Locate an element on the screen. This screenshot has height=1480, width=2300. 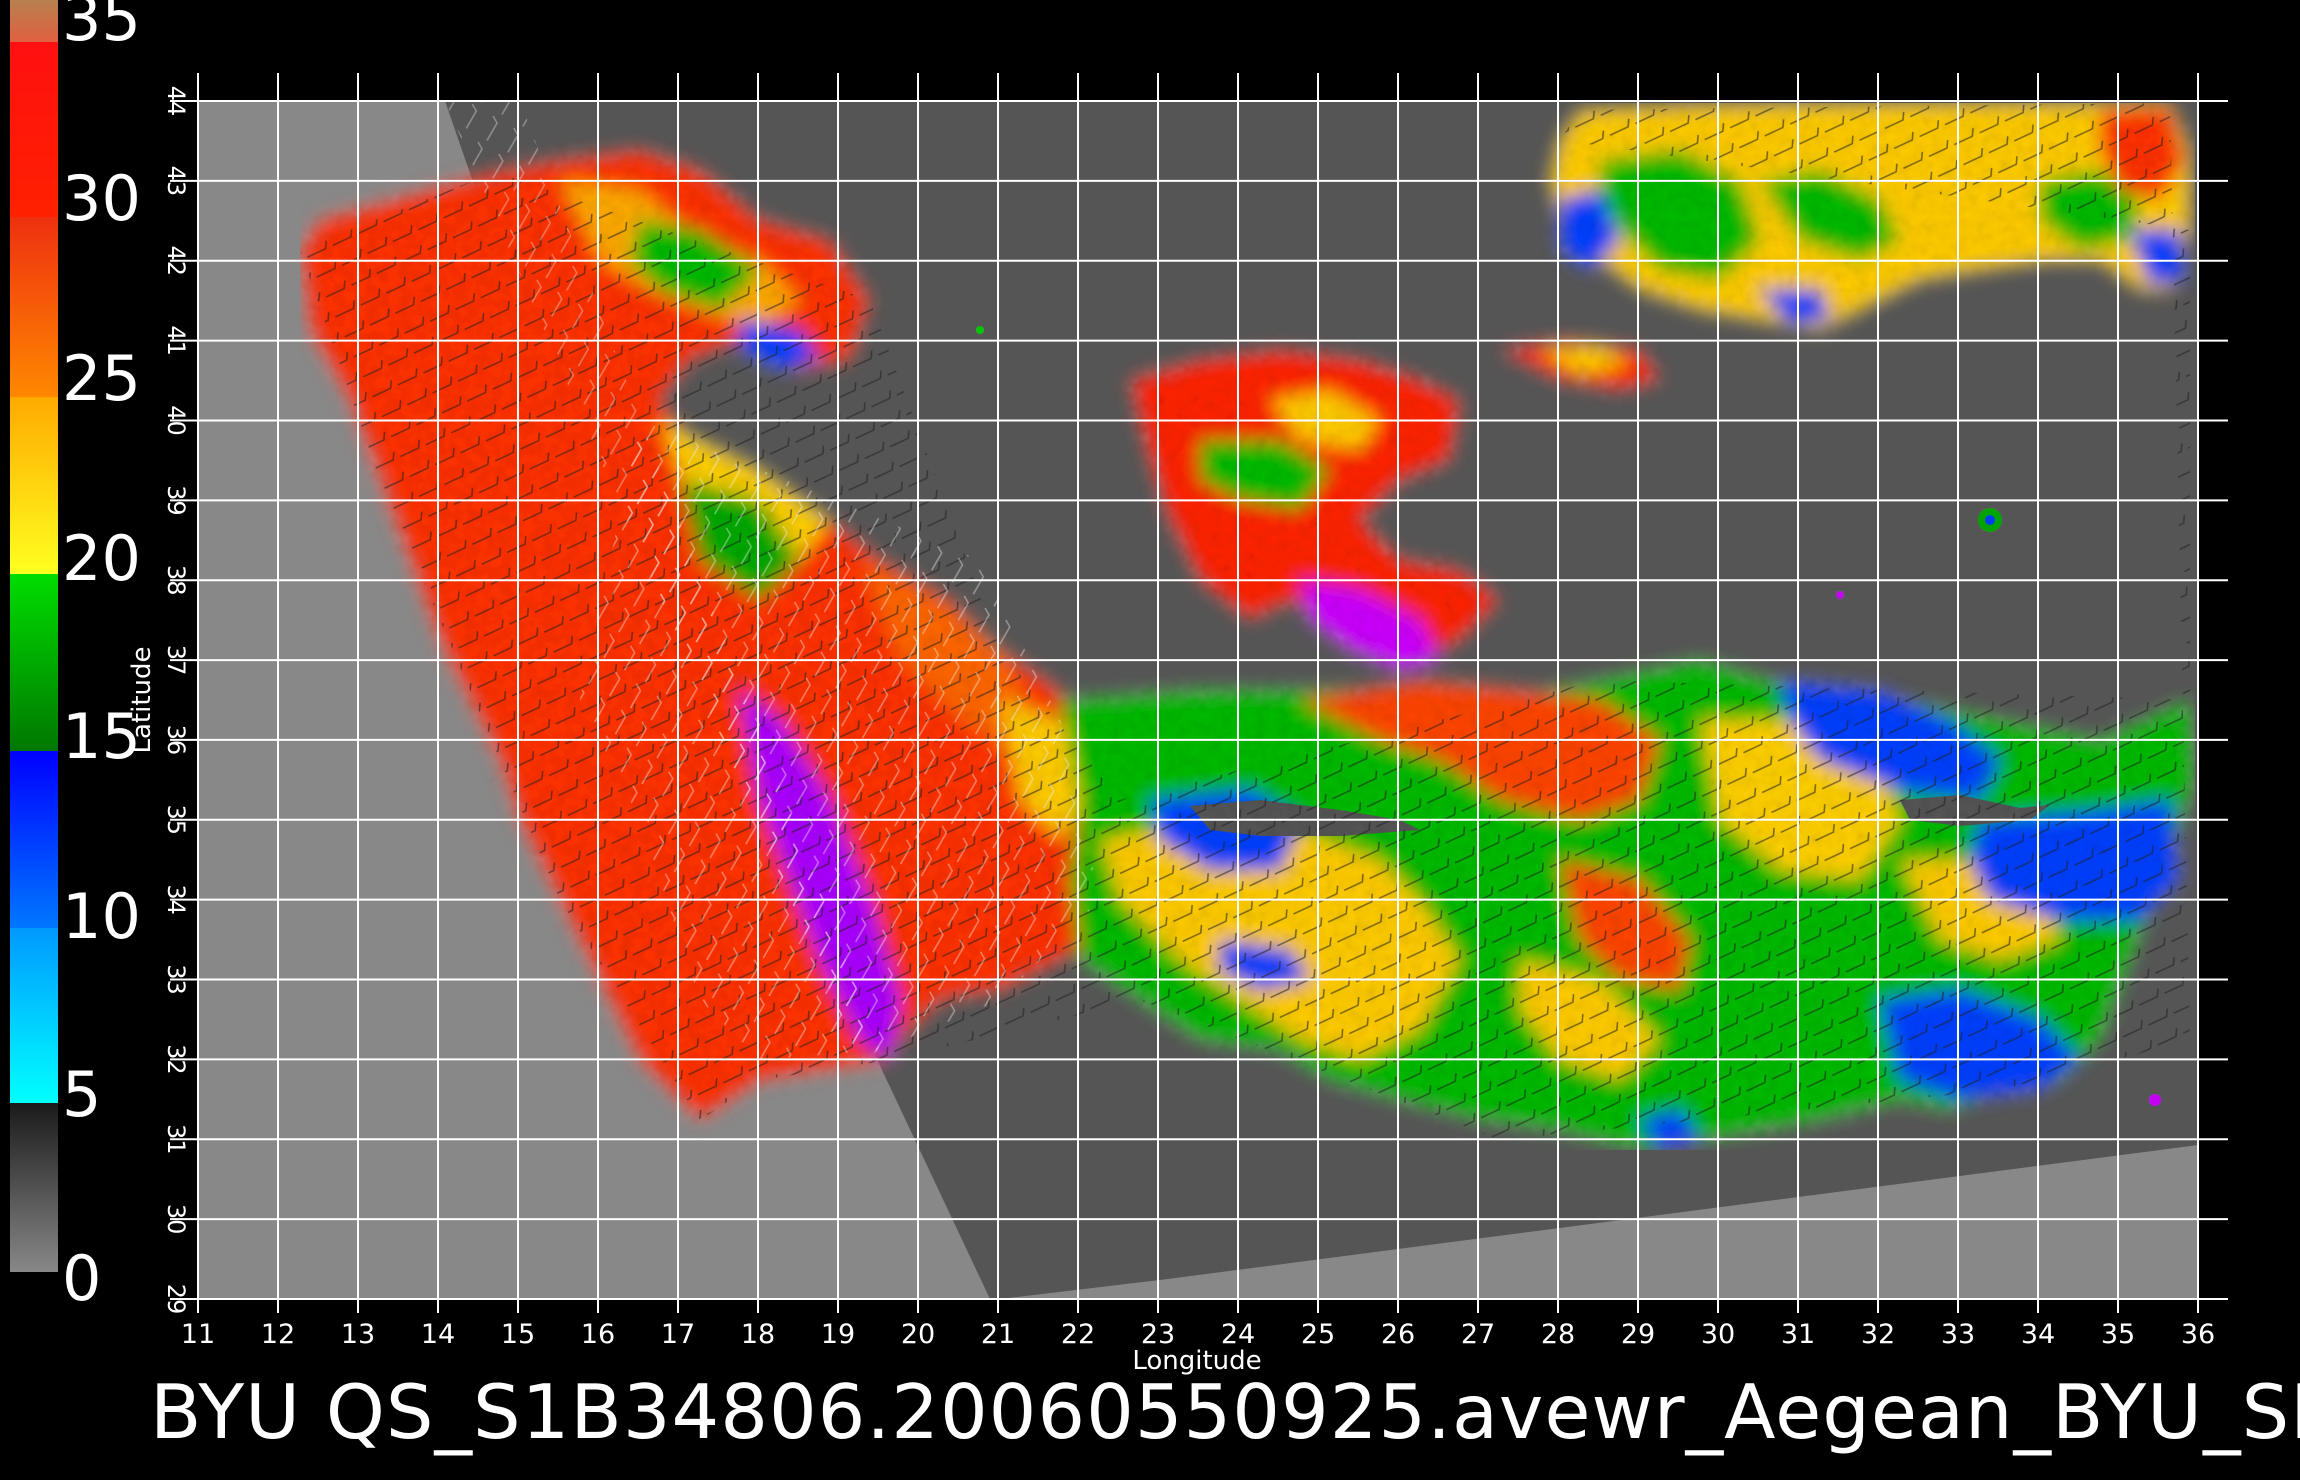
x-tick-label: 21 is located at coordinates (998, 1334).